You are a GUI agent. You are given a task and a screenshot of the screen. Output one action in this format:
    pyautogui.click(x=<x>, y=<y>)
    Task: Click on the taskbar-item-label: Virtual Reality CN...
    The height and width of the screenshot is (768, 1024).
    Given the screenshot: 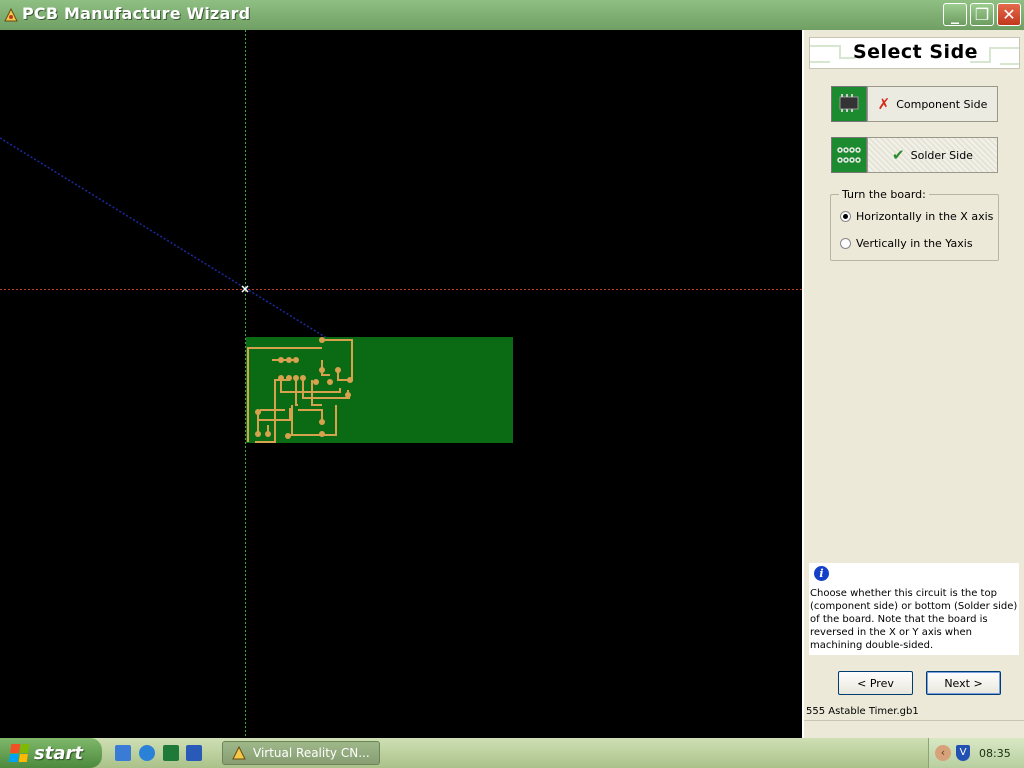 What is the action you would take?
    pyautogui.click(x=311, y=753)
    